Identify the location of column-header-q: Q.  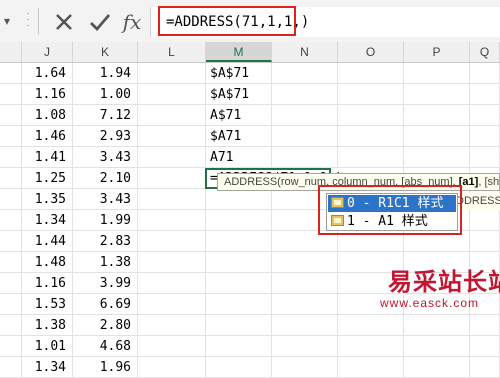
(485, 52).